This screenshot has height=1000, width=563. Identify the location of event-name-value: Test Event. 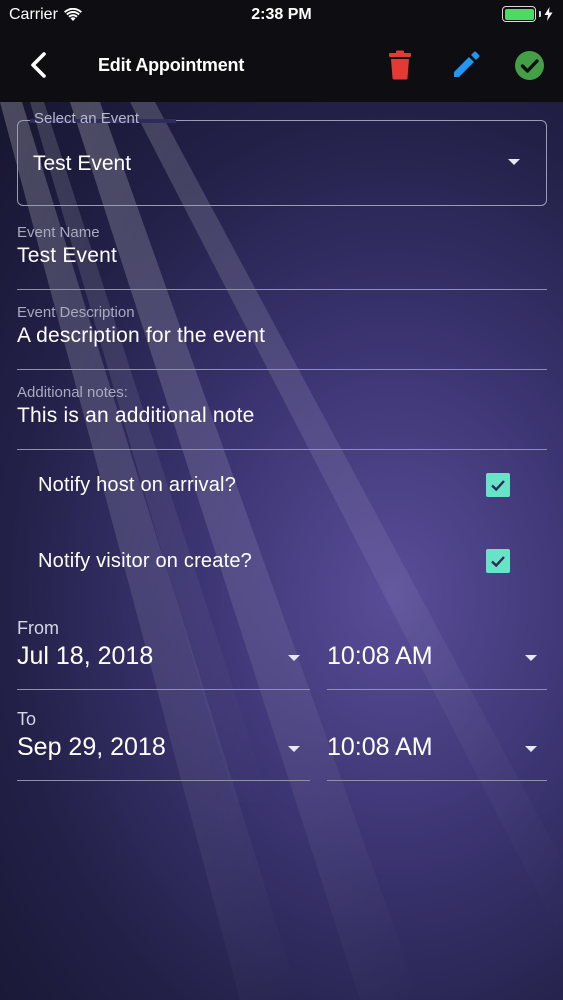
(67, 255).